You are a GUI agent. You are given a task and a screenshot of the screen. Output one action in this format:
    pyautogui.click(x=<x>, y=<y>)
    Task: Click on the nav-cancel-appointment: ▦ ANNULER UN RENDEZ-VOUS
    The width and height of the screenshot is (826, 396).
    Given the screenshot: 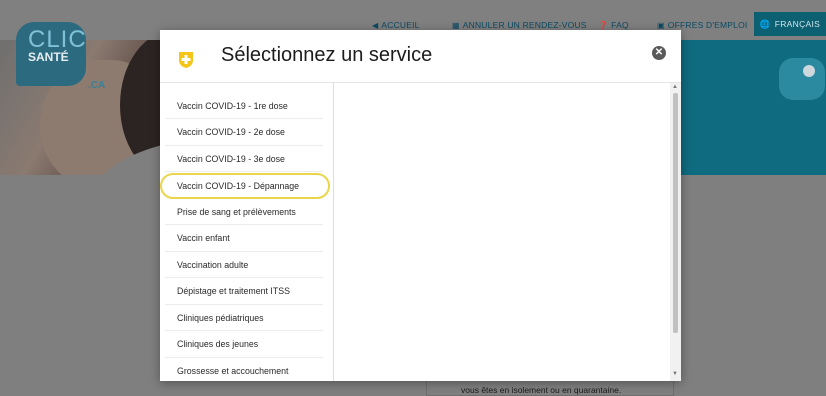 What is the action you would take?
    pyautogui.click(x=519, y=25)
    